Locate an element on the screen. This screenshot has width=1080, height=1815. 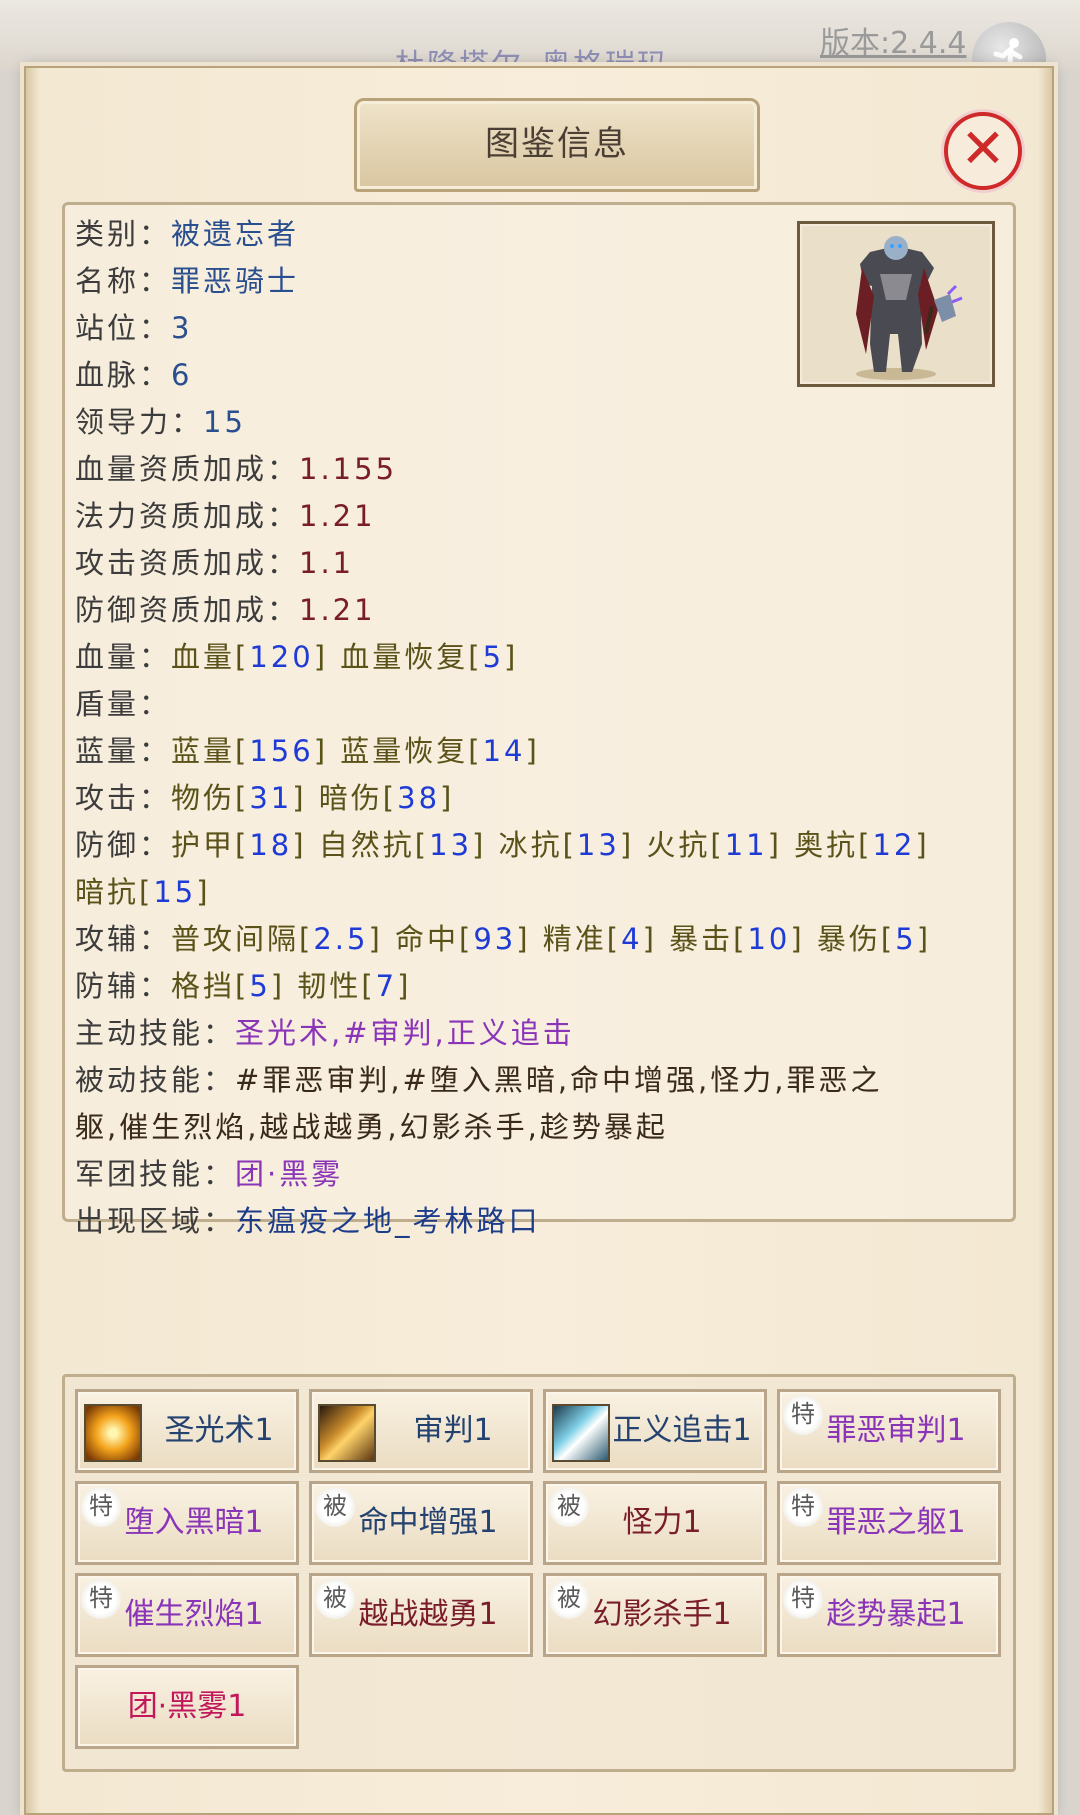
block-value: 5 is located at coordinates (260, 986).